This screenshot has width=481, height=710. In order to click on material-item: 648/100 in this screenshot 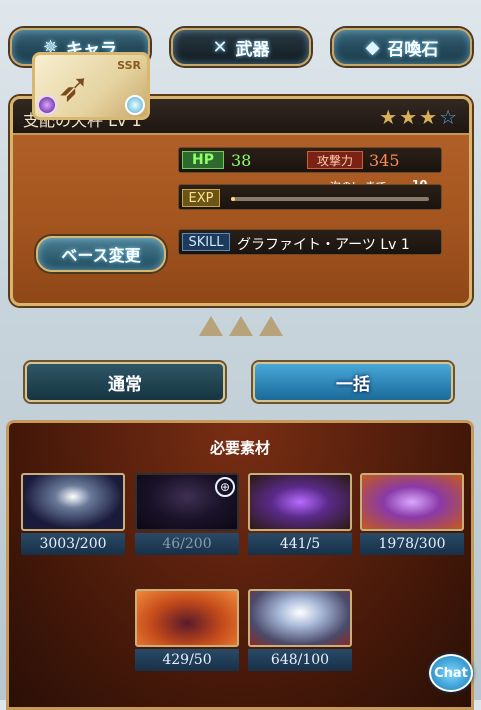, I will do `click(300, 631)`.